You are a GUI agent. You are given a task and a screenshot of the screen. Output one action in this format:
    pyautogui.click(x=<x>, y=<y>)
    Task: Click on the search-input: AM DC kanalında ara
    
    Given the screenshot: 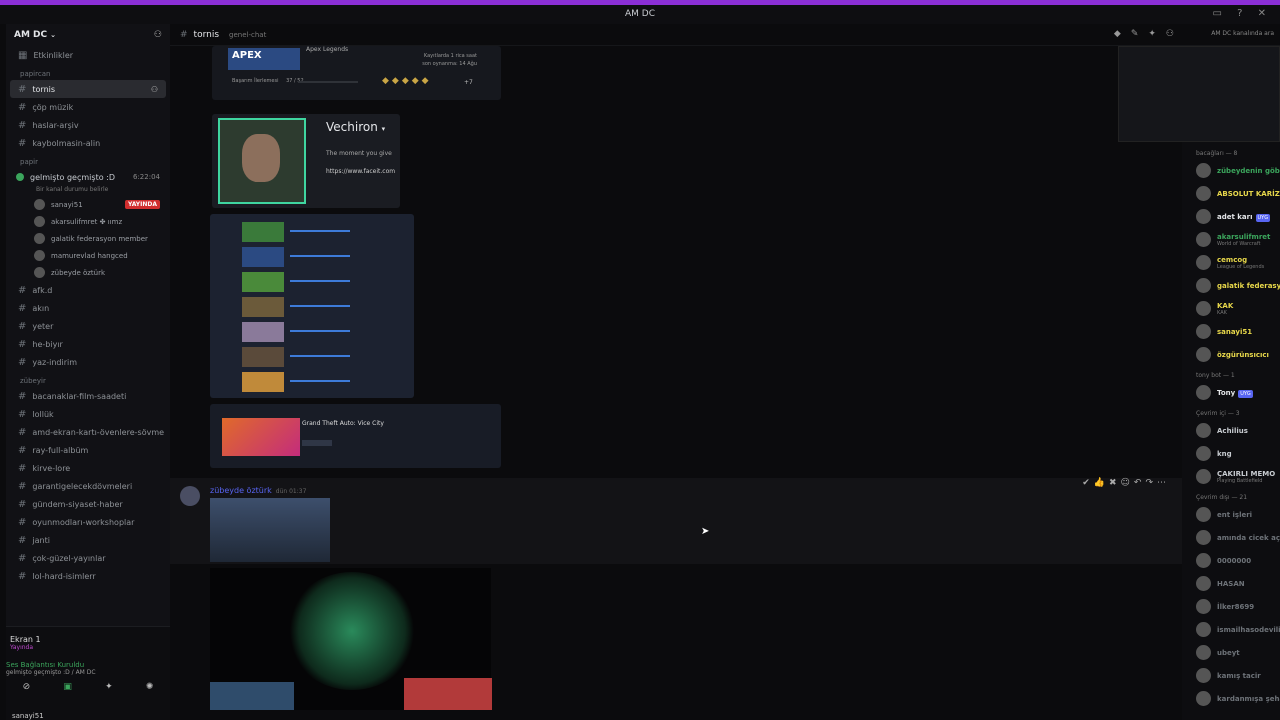 What is the action you would take?
    pyautogui.click(x=1242, y=33)
    